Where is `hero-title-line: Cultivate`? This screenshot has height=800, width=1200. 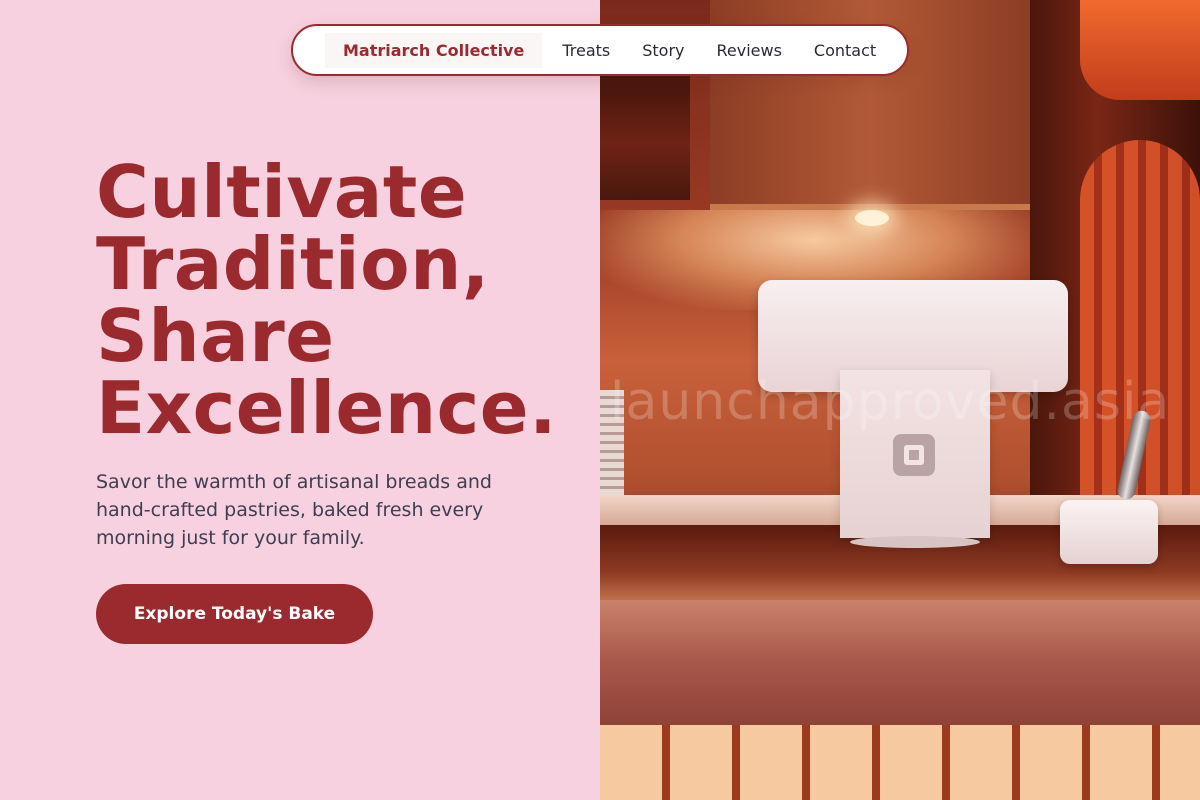 hero-title-line: Cultivate is located at coordinates (282, 192).